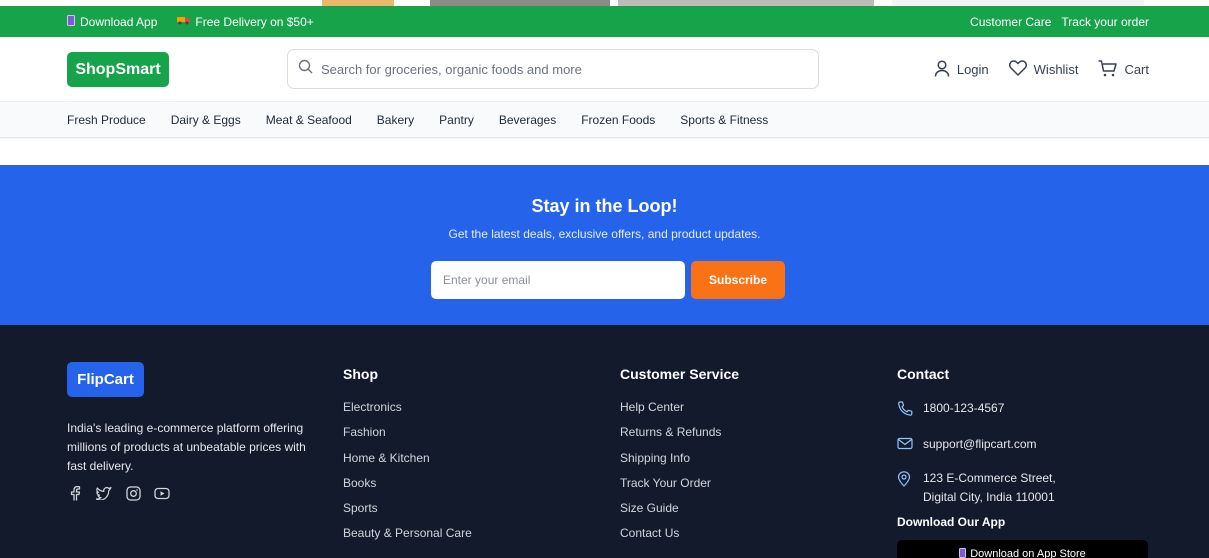 The height and width of the screenshot is (558, 1209). Describe the element at coordinates (618, 120) in the screenshot. I see `category-frozen-foods: Frozen Foods` at that location.